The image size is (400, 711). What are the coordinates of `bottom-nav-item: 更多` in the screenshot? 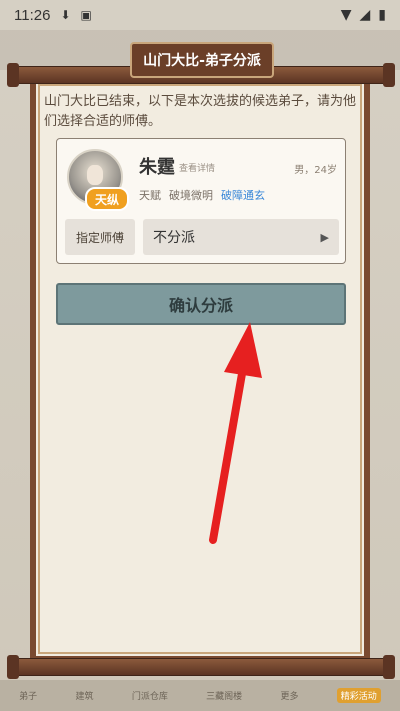 It's located at (289, 697).